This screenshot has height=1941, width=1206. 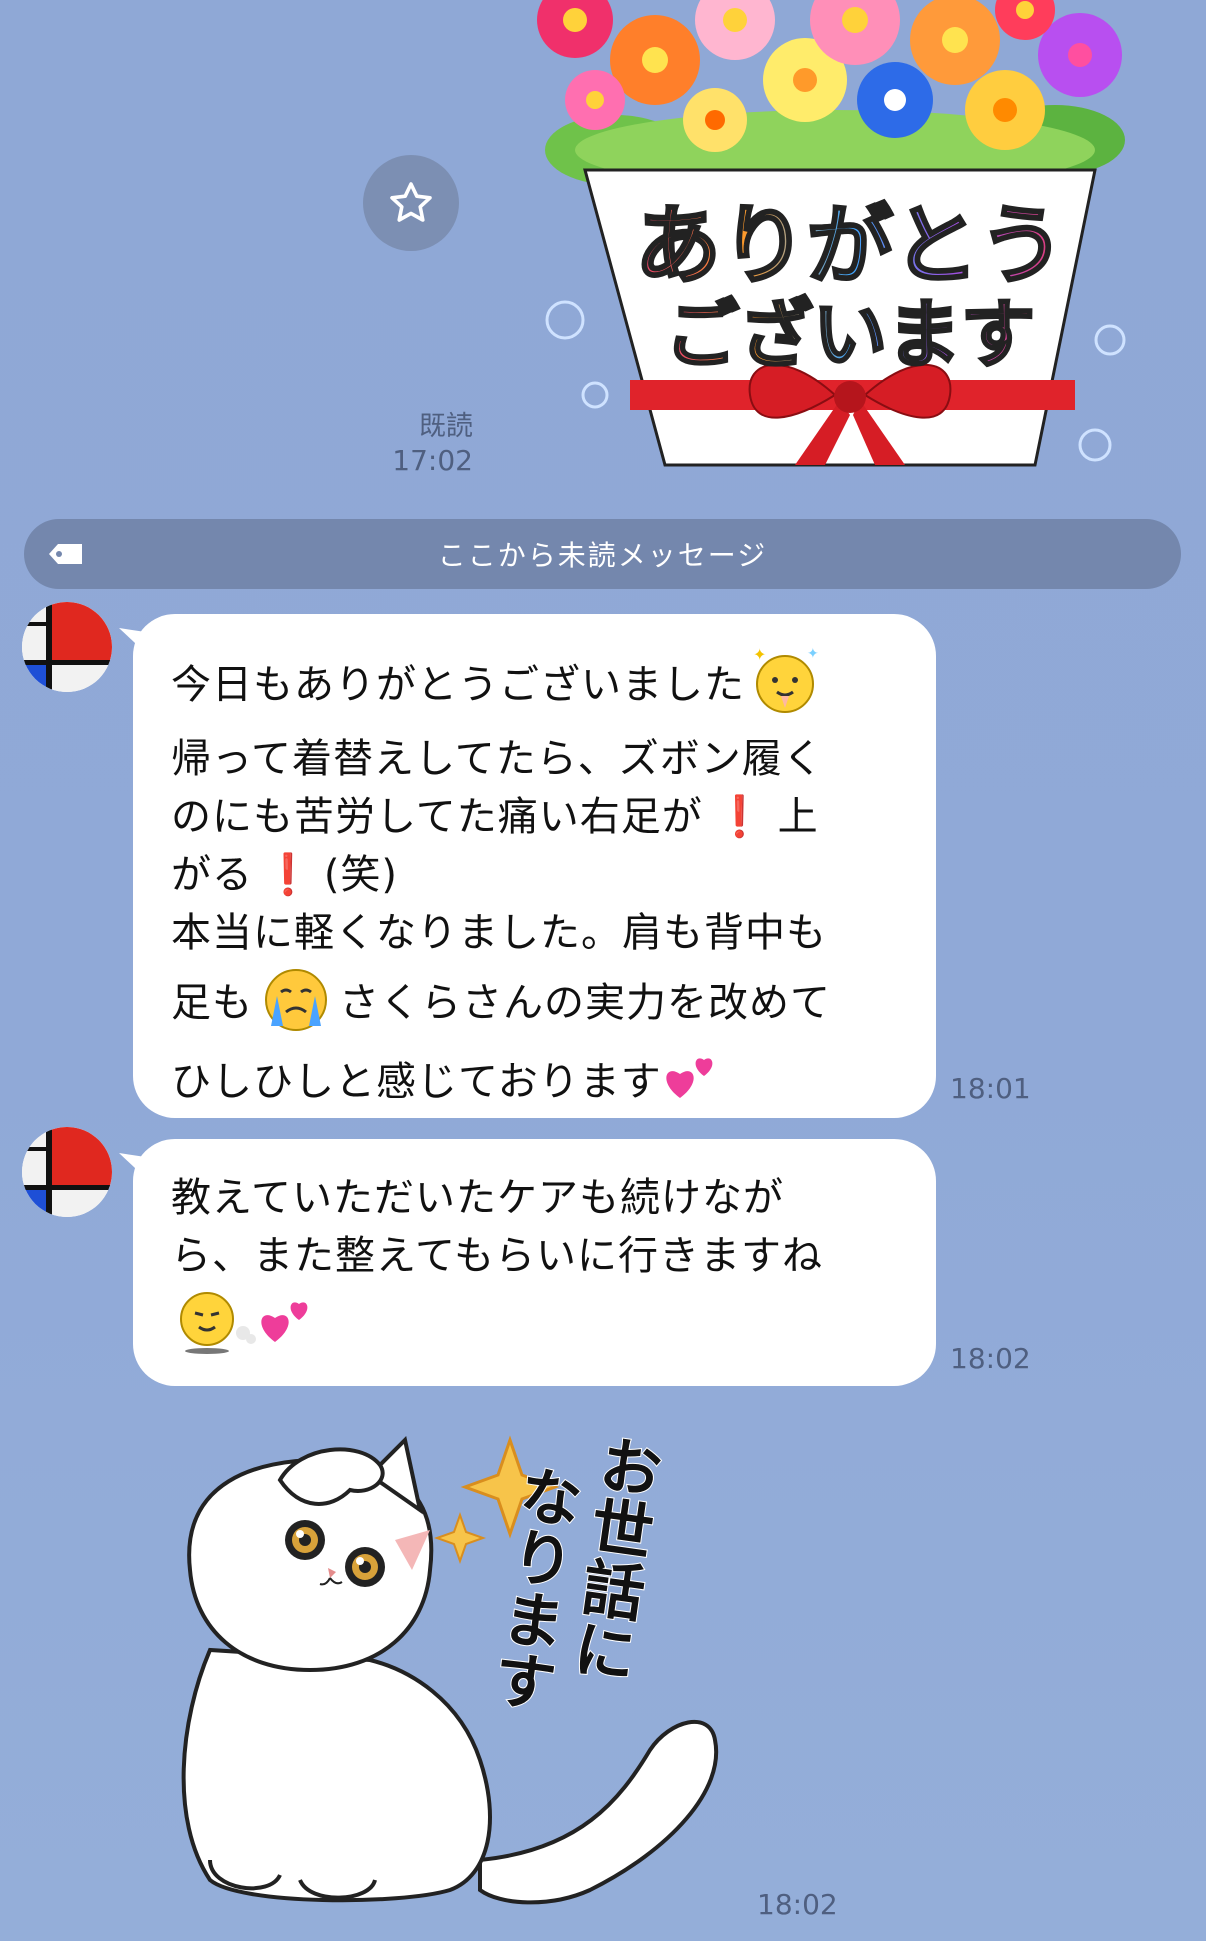 What do you see at coordinates (798, 817) in the screenshot?
I see `message-text: 上` at bounding box center [798, 817].